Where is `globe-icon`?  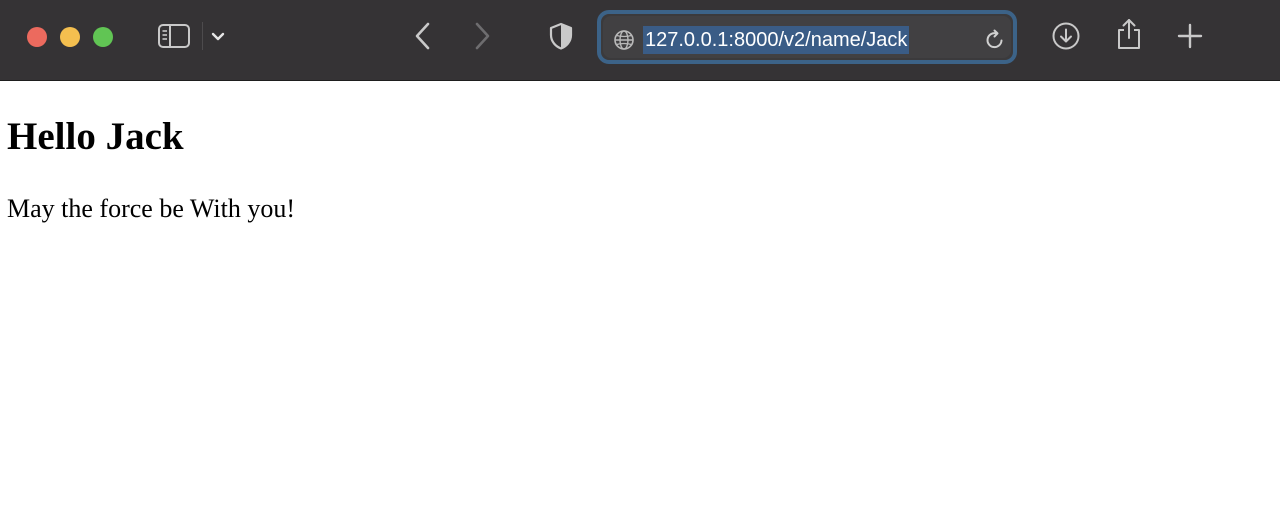 globe-icon is located at coordinates (624, 40).